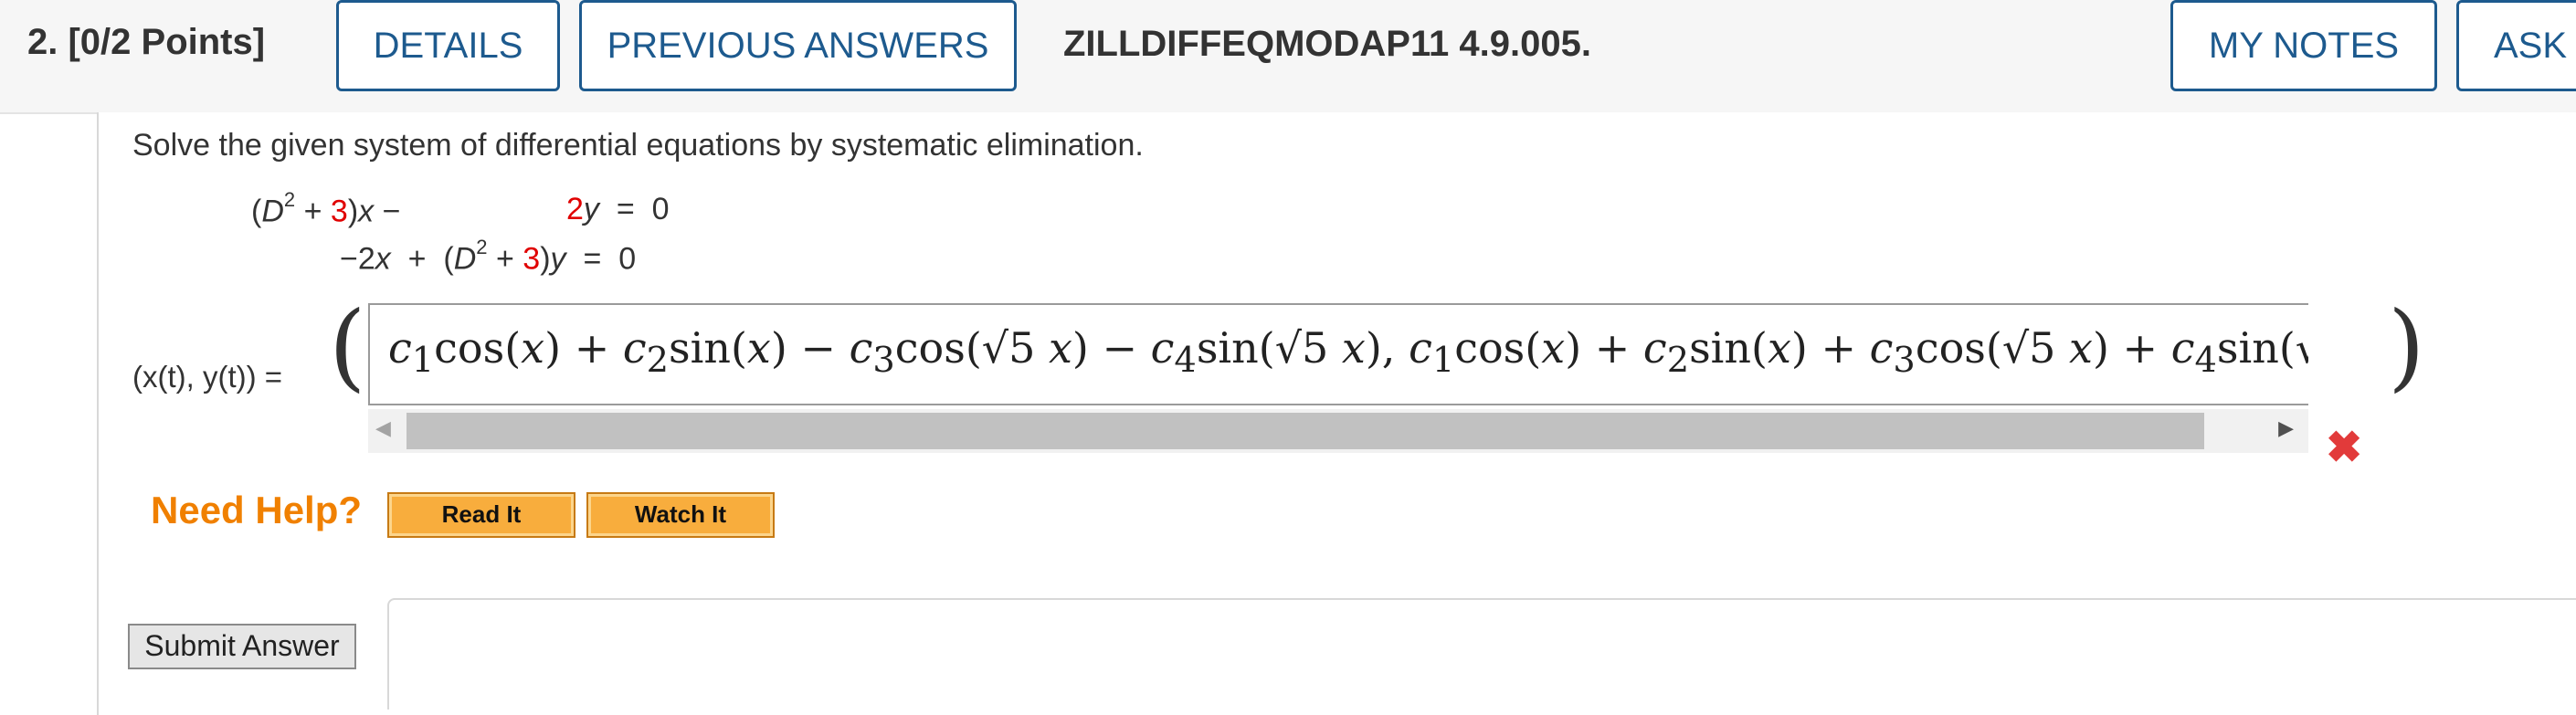 The height and width of the screenshot is (715, 2576). Describe the element at coordinates (1327, 44) in the screenshot. I see `question-id: ZILLDIFFEQMODAP11 4.9.005.` at that location.